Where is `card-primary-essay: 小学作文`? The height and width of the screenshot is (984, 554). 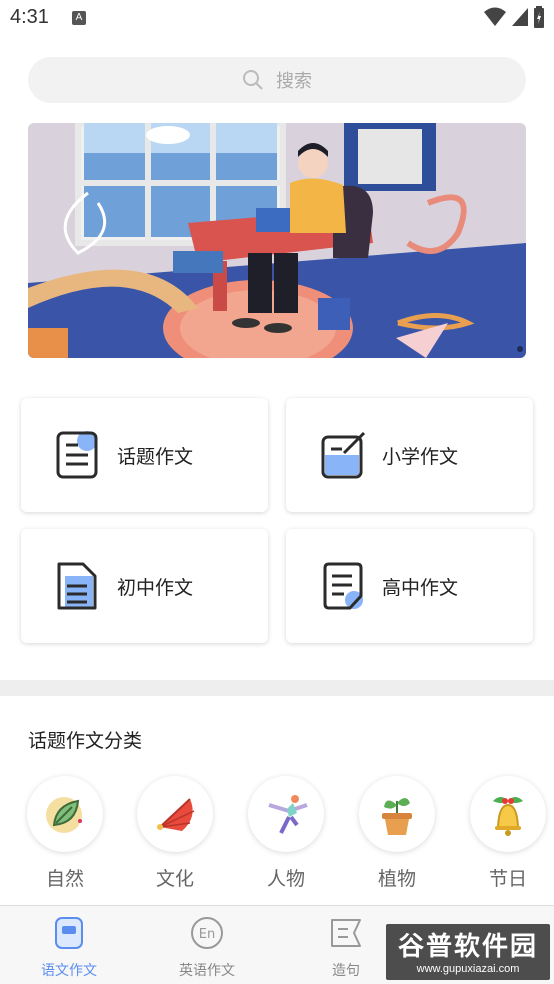 card-primary-essay: 小学作文 is located at coordinates (409, 455).